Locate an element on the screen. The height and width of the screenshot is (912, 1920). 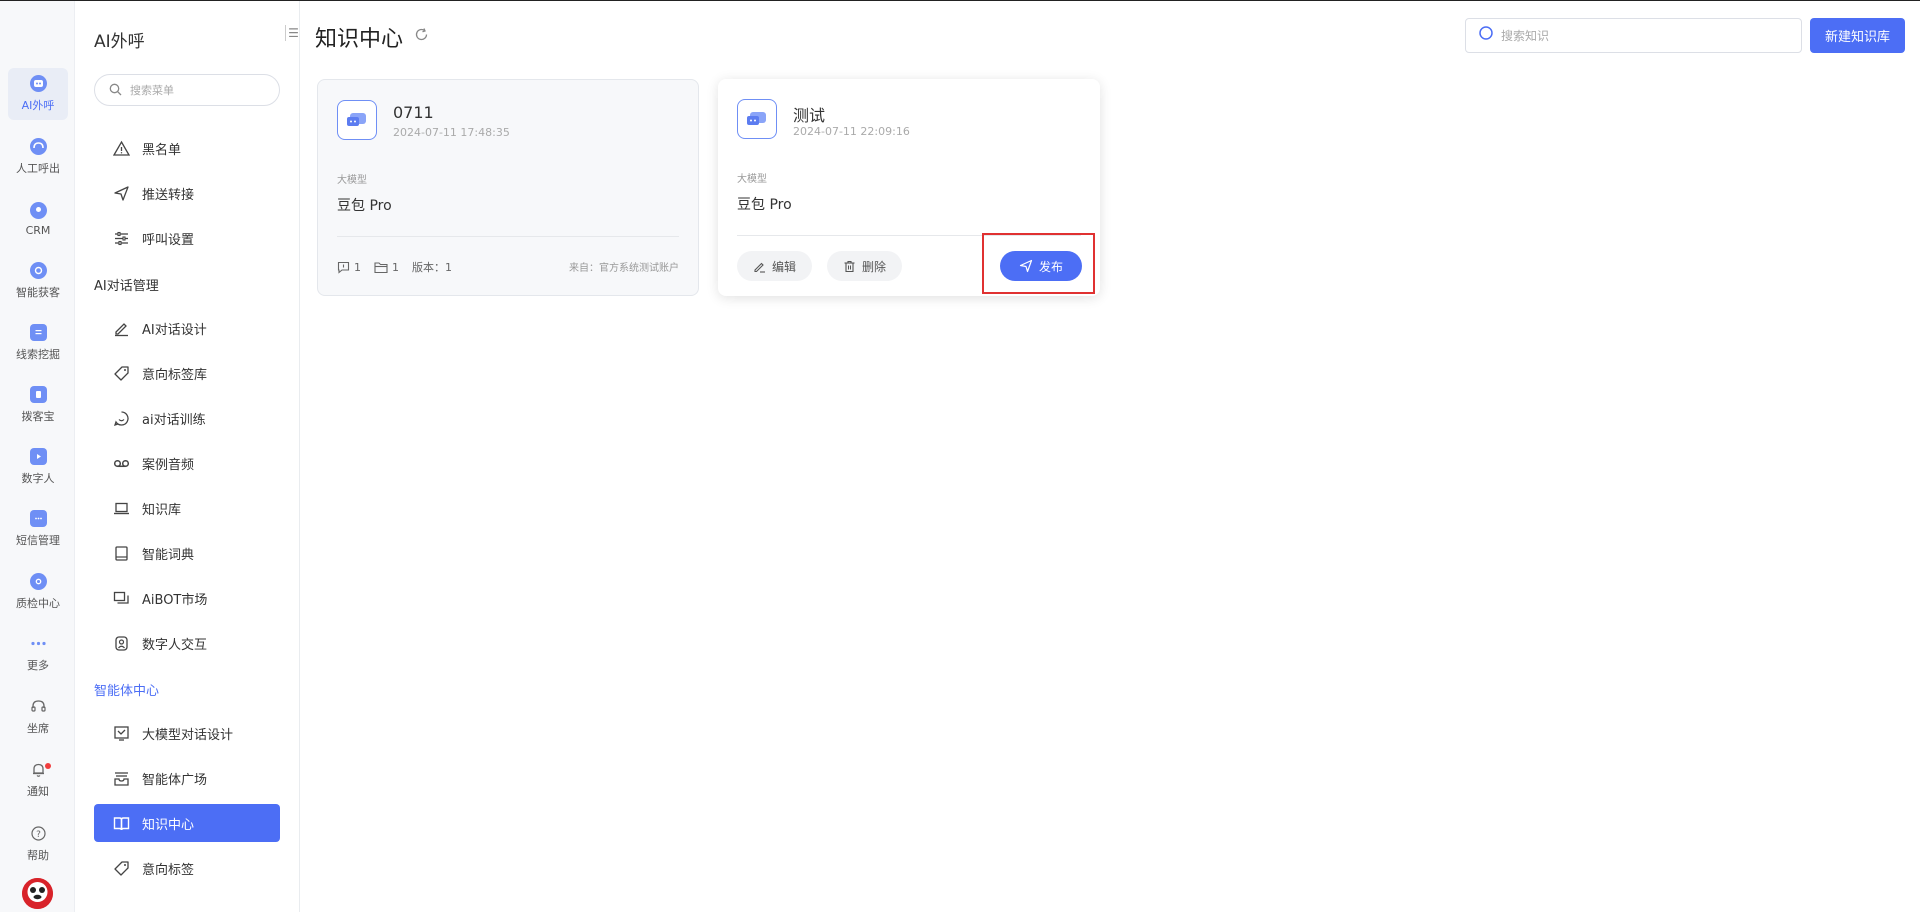
rail-item-bokebao: 拨客宝 is located at coordinates (38, 405).